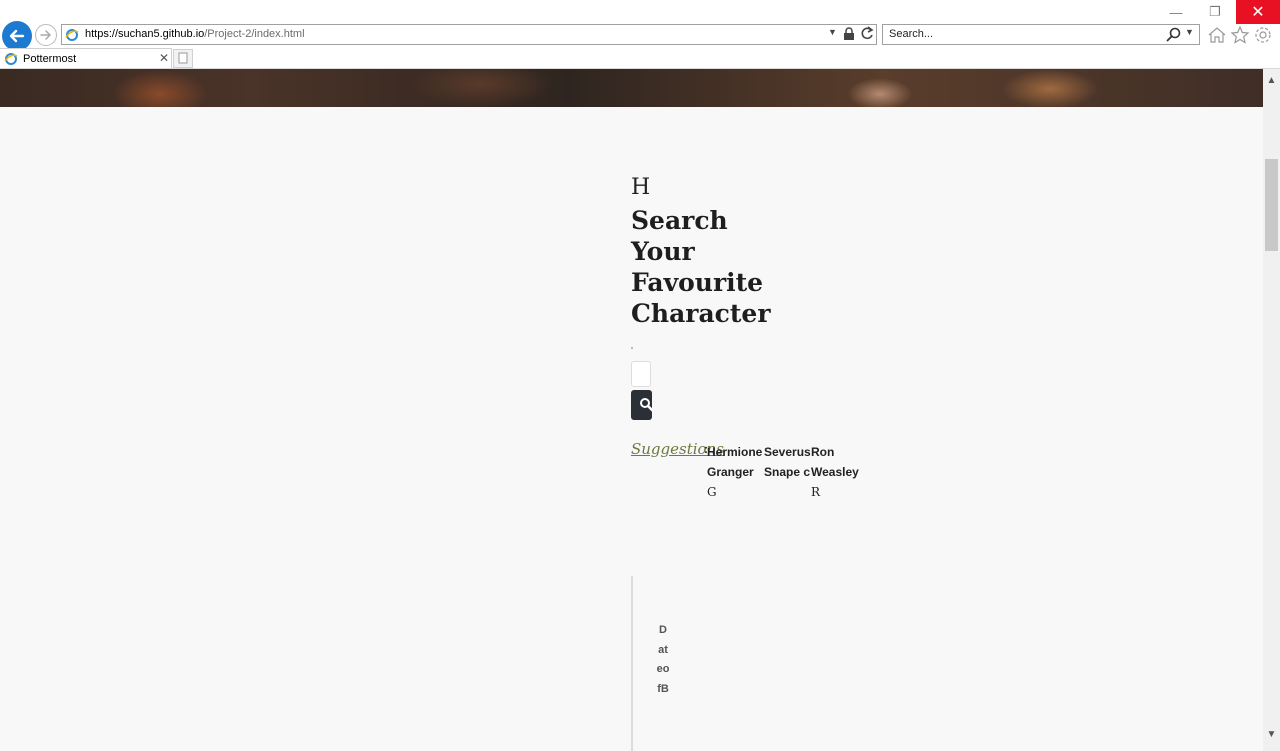 This screenshot has height=751, width=1280. I want to click on back-arrow-icon, so click(17, 36).